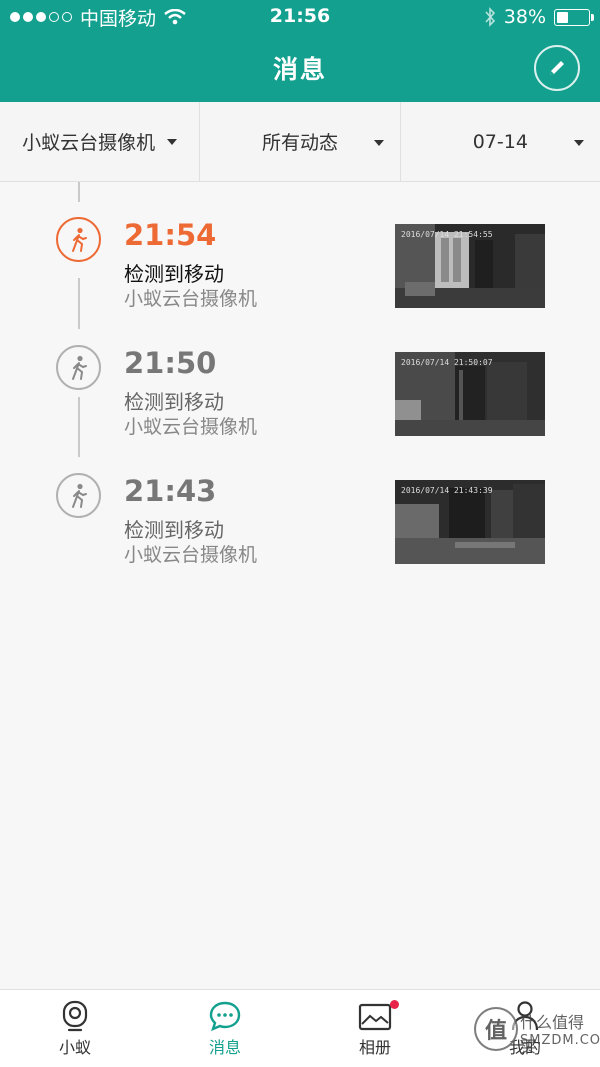  I want to click on device-filter-dropdown: 小蚁云台摄像机, so click(100, 141).